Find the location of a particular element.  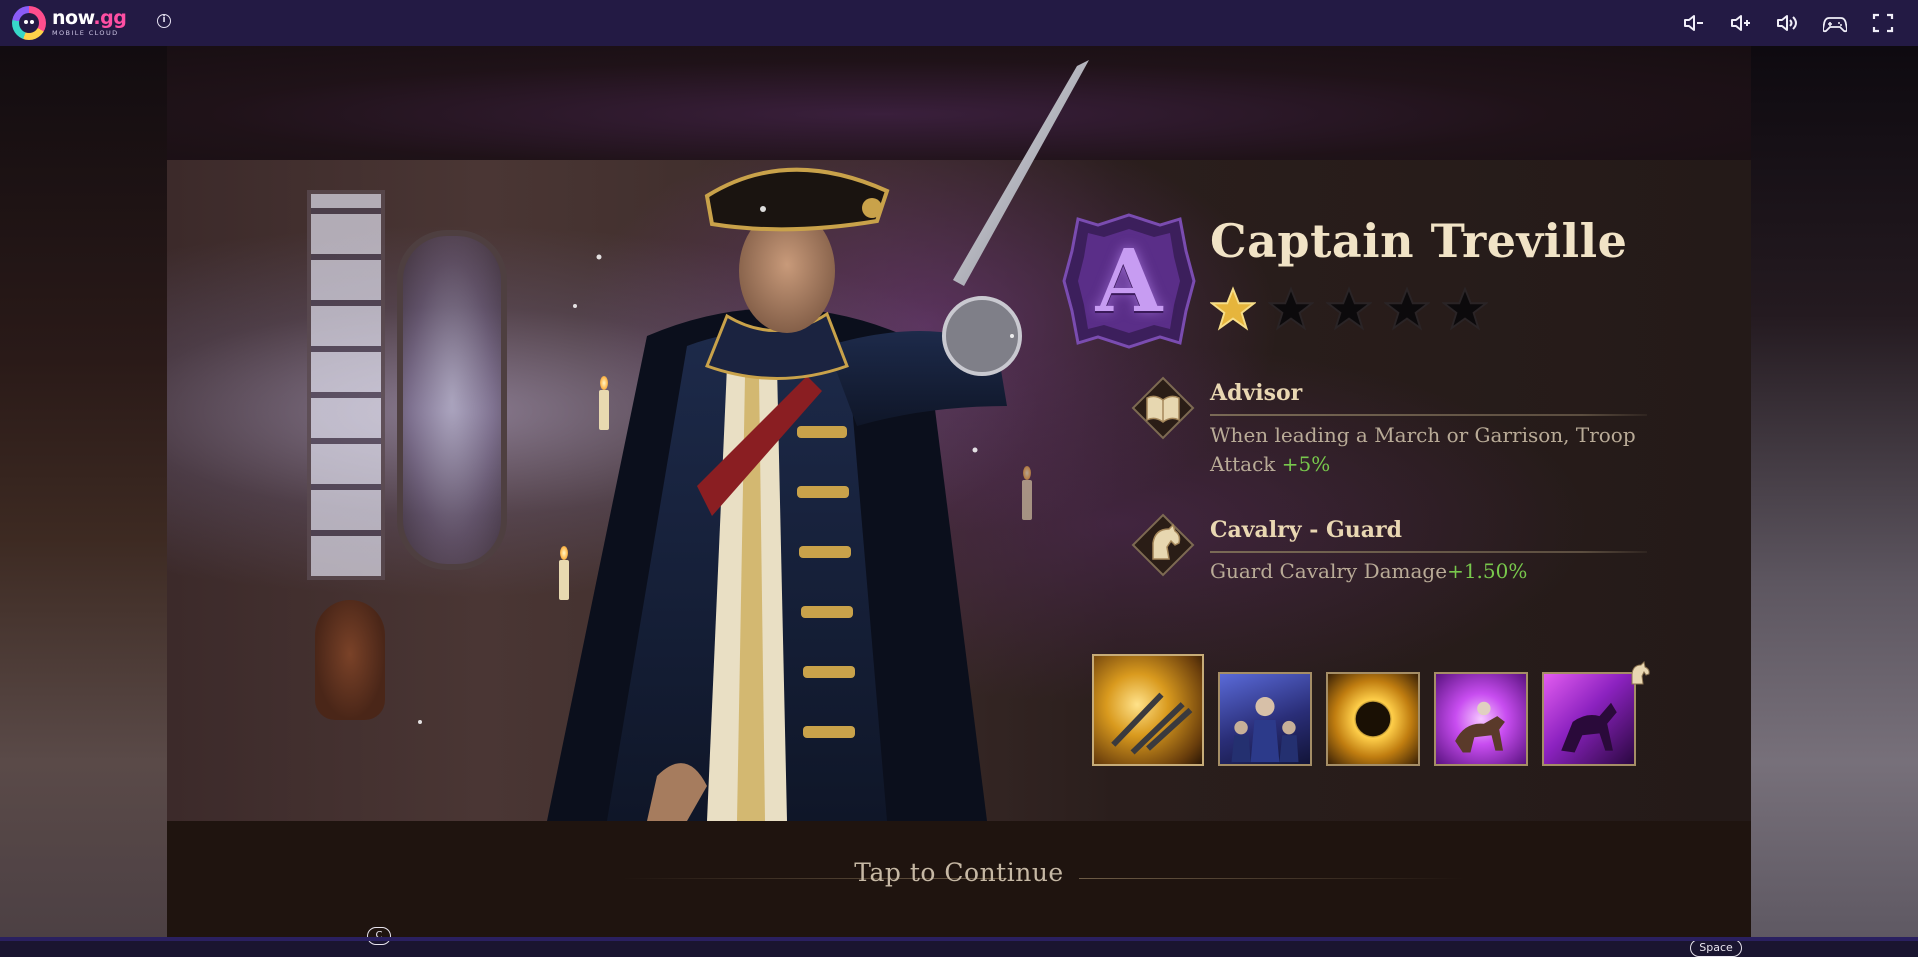

musket-volley-skill is located at coordinates (1148, 710).